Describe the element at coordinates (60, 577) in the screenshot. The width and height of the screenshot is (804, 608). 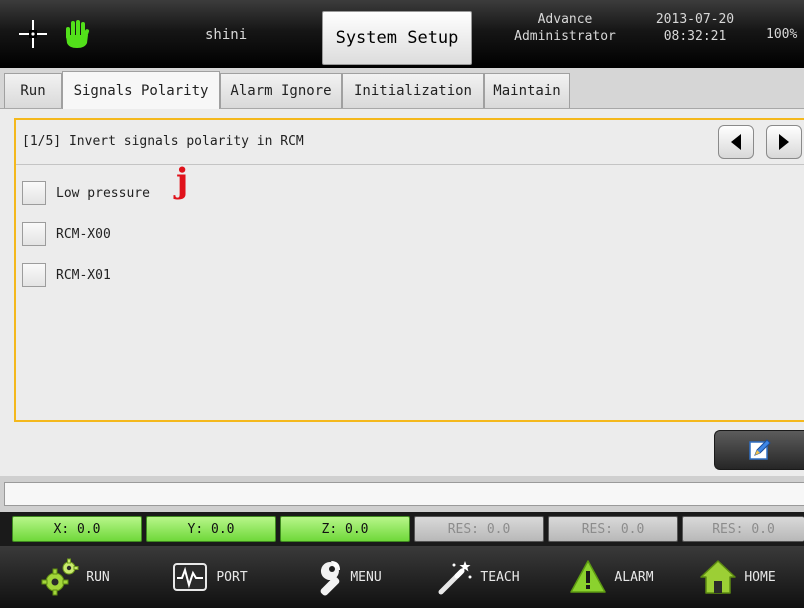
I see `gears-icon` at that location.